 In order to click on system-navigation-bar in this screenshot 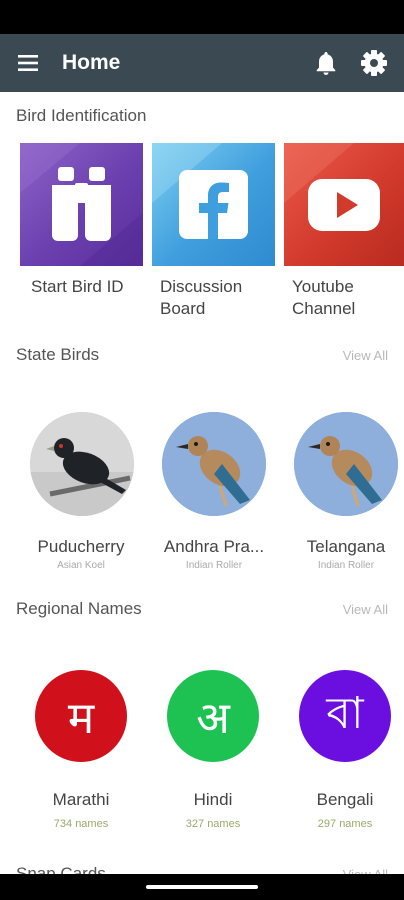, I will do `click(202, 887)`.